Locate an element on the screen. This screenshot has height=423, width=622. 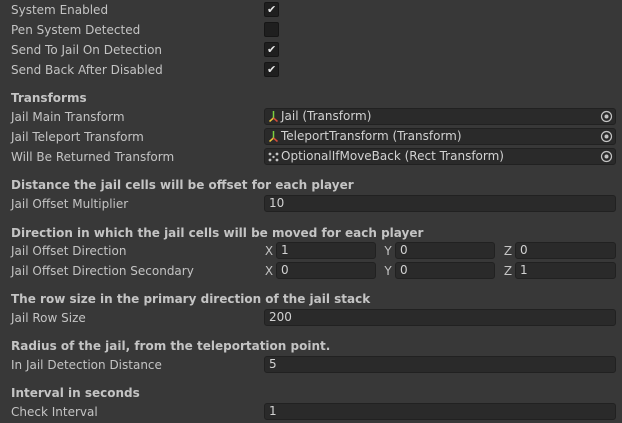
in-jail-detection-distance-row: In Jail Detection Distance 5 is located at coordinates (311, 365).